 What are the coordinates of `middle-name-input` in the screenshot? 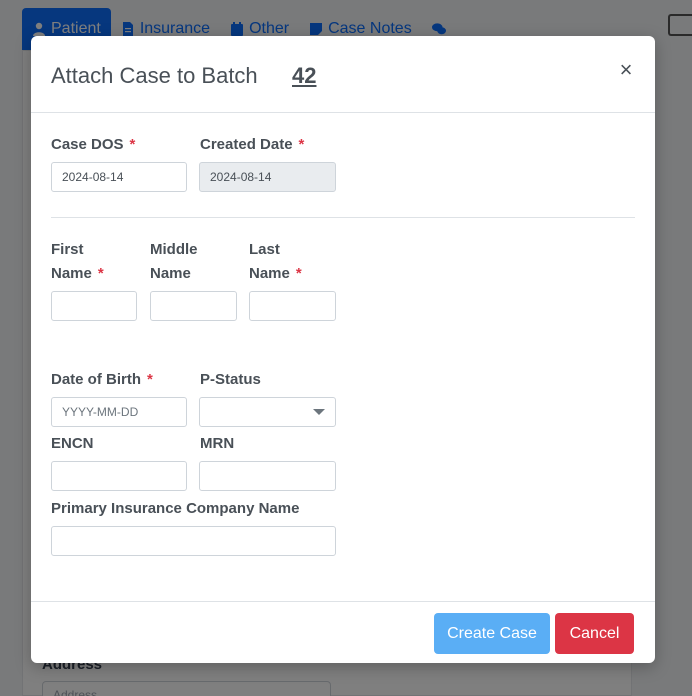 It's located at (193, 306).